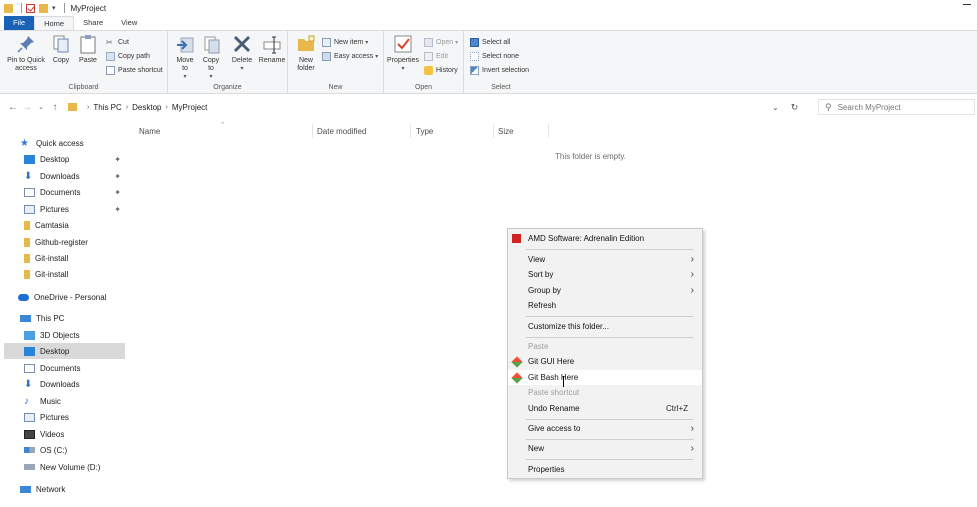  I want to click on paste-shortcut-button: Paste shortcut, so click(134, 70).